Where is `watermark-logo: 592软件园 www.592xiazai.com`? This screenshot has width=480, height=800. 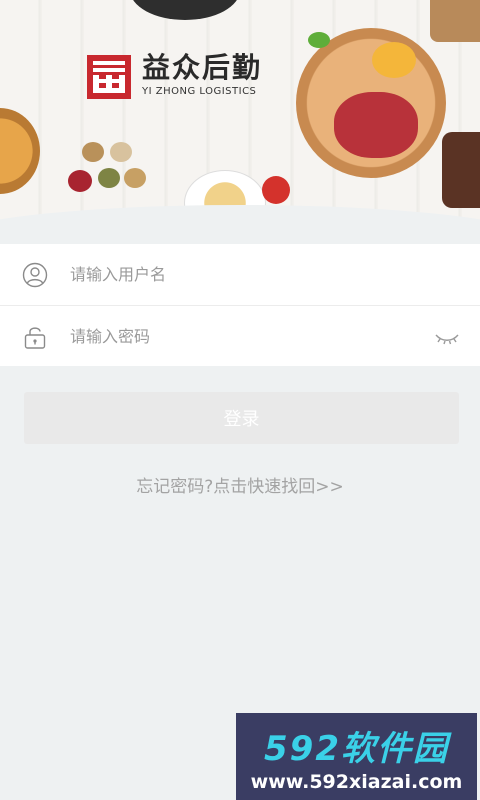 watermark-logo: 592软件园 www.592xiazai.com is located at coordinates (356, 756).